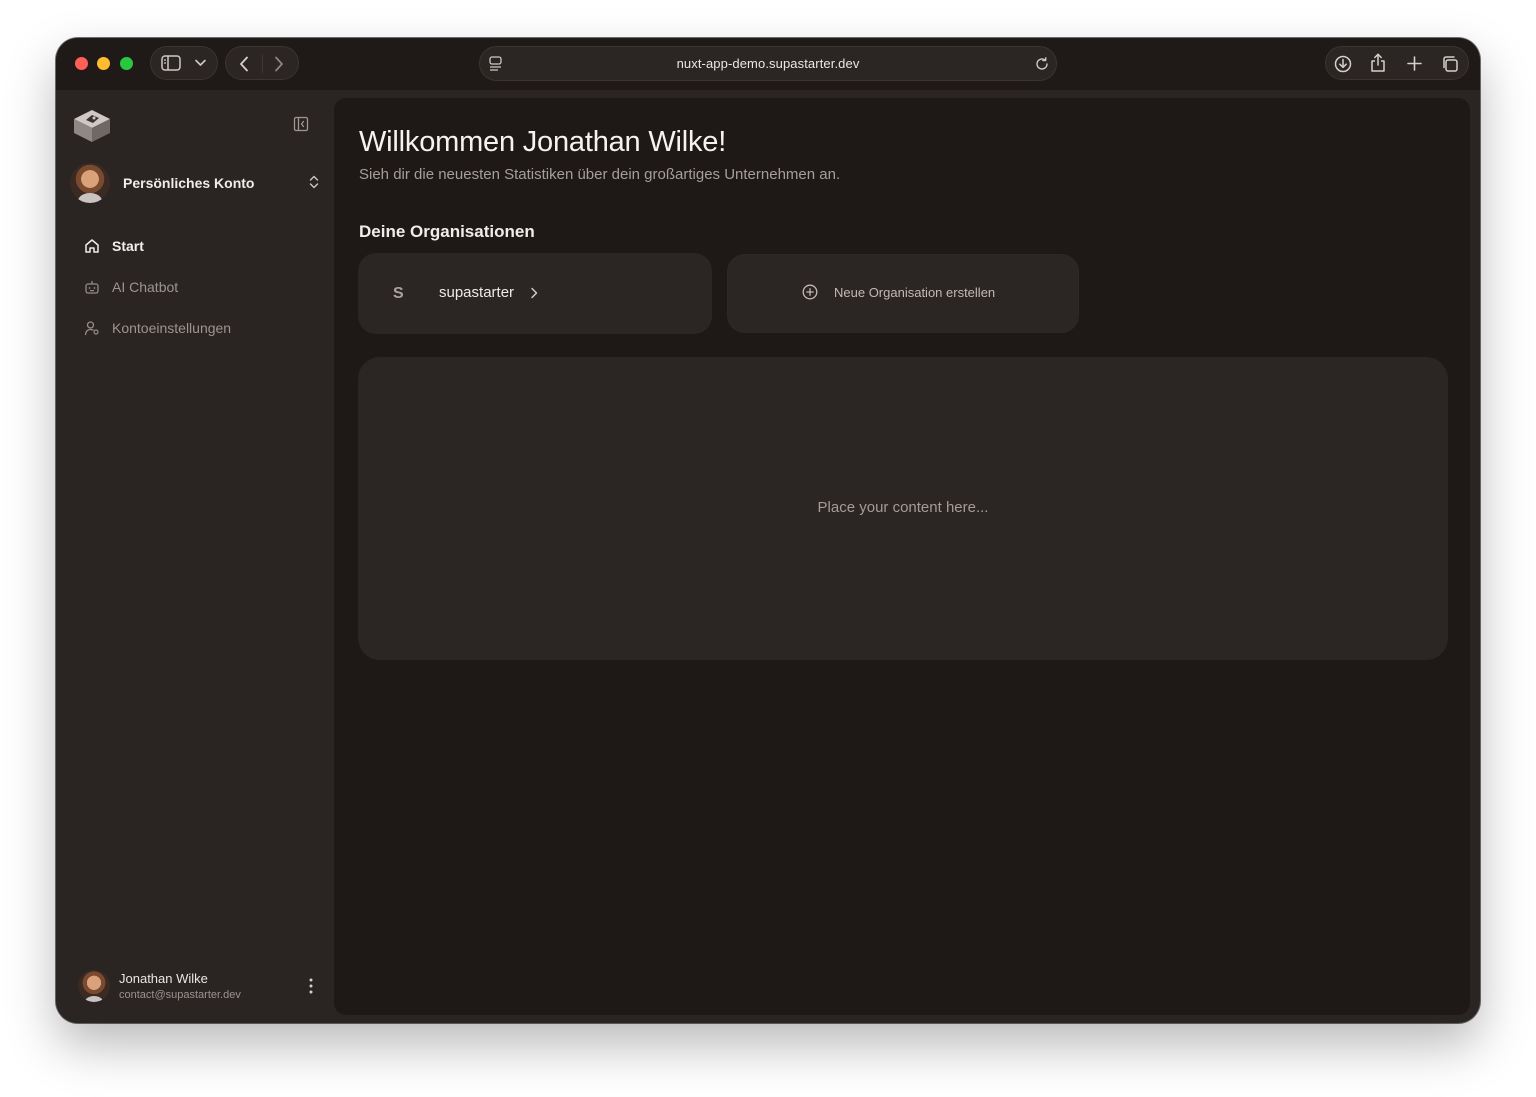 This screenshot has width=1536, height=1097. Describe the element at coordinates (1414, 63) in the screenshot. I see `new-tab-icon` at that location.